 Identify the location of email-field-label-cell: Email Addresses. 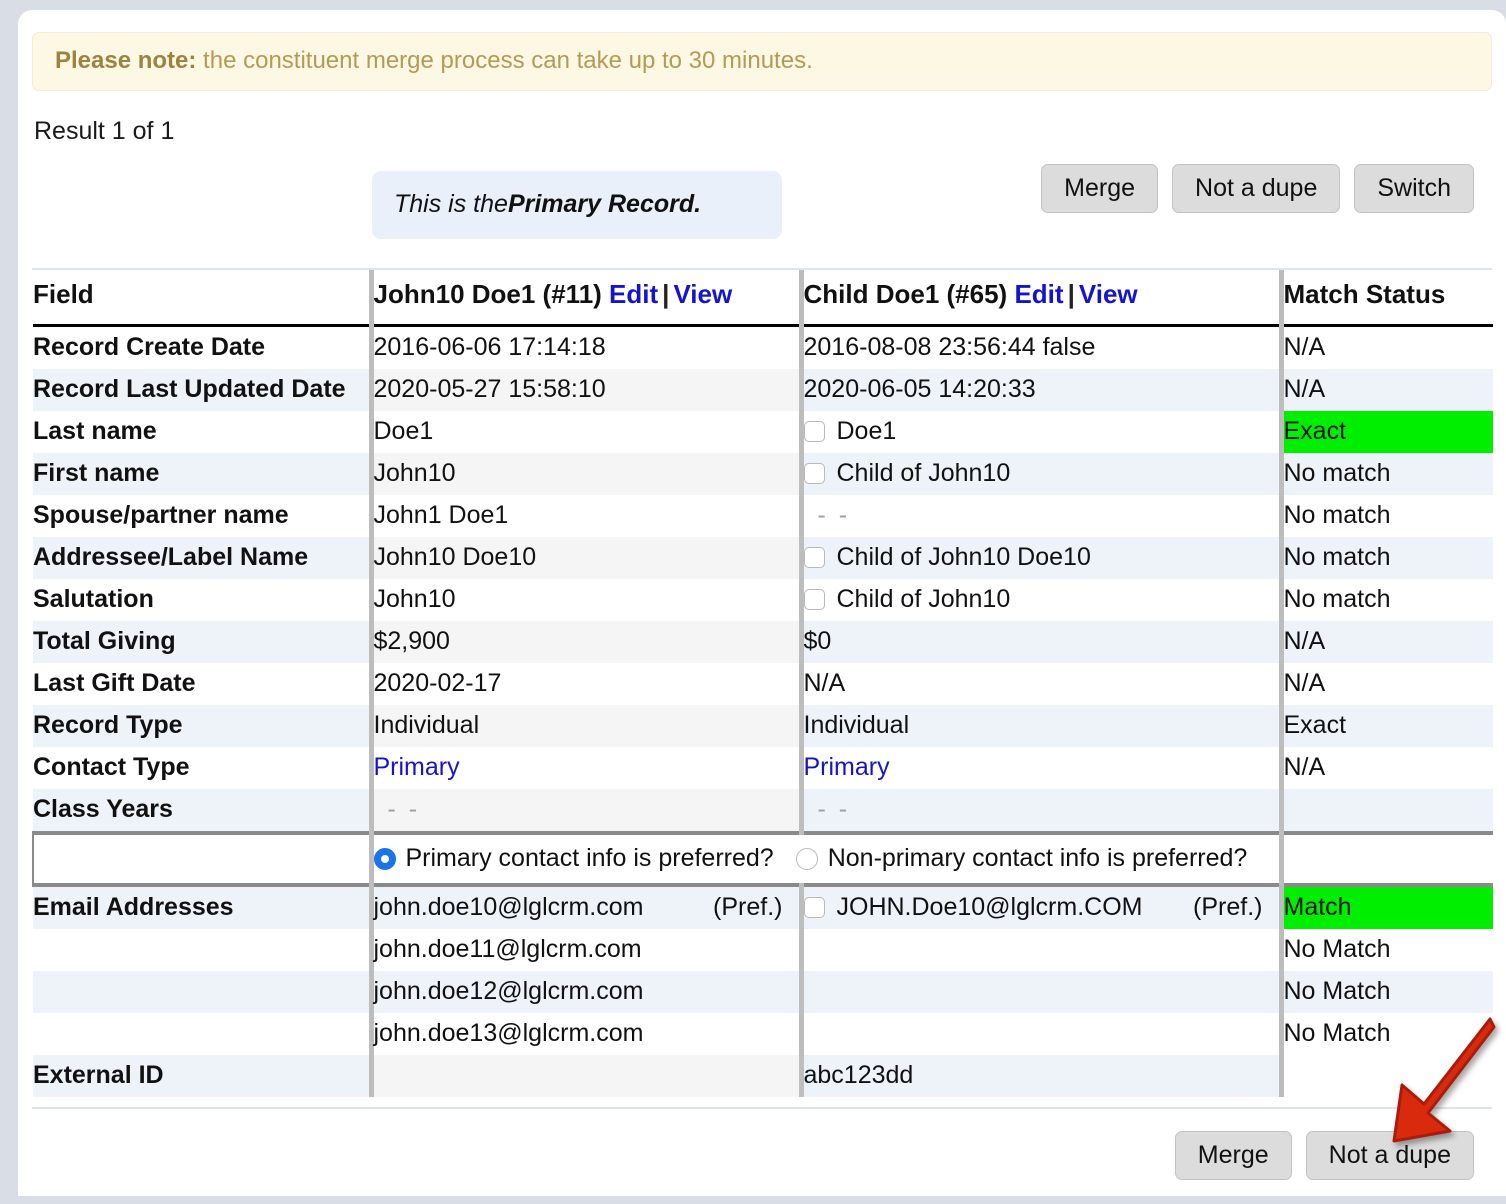
(202, 906).